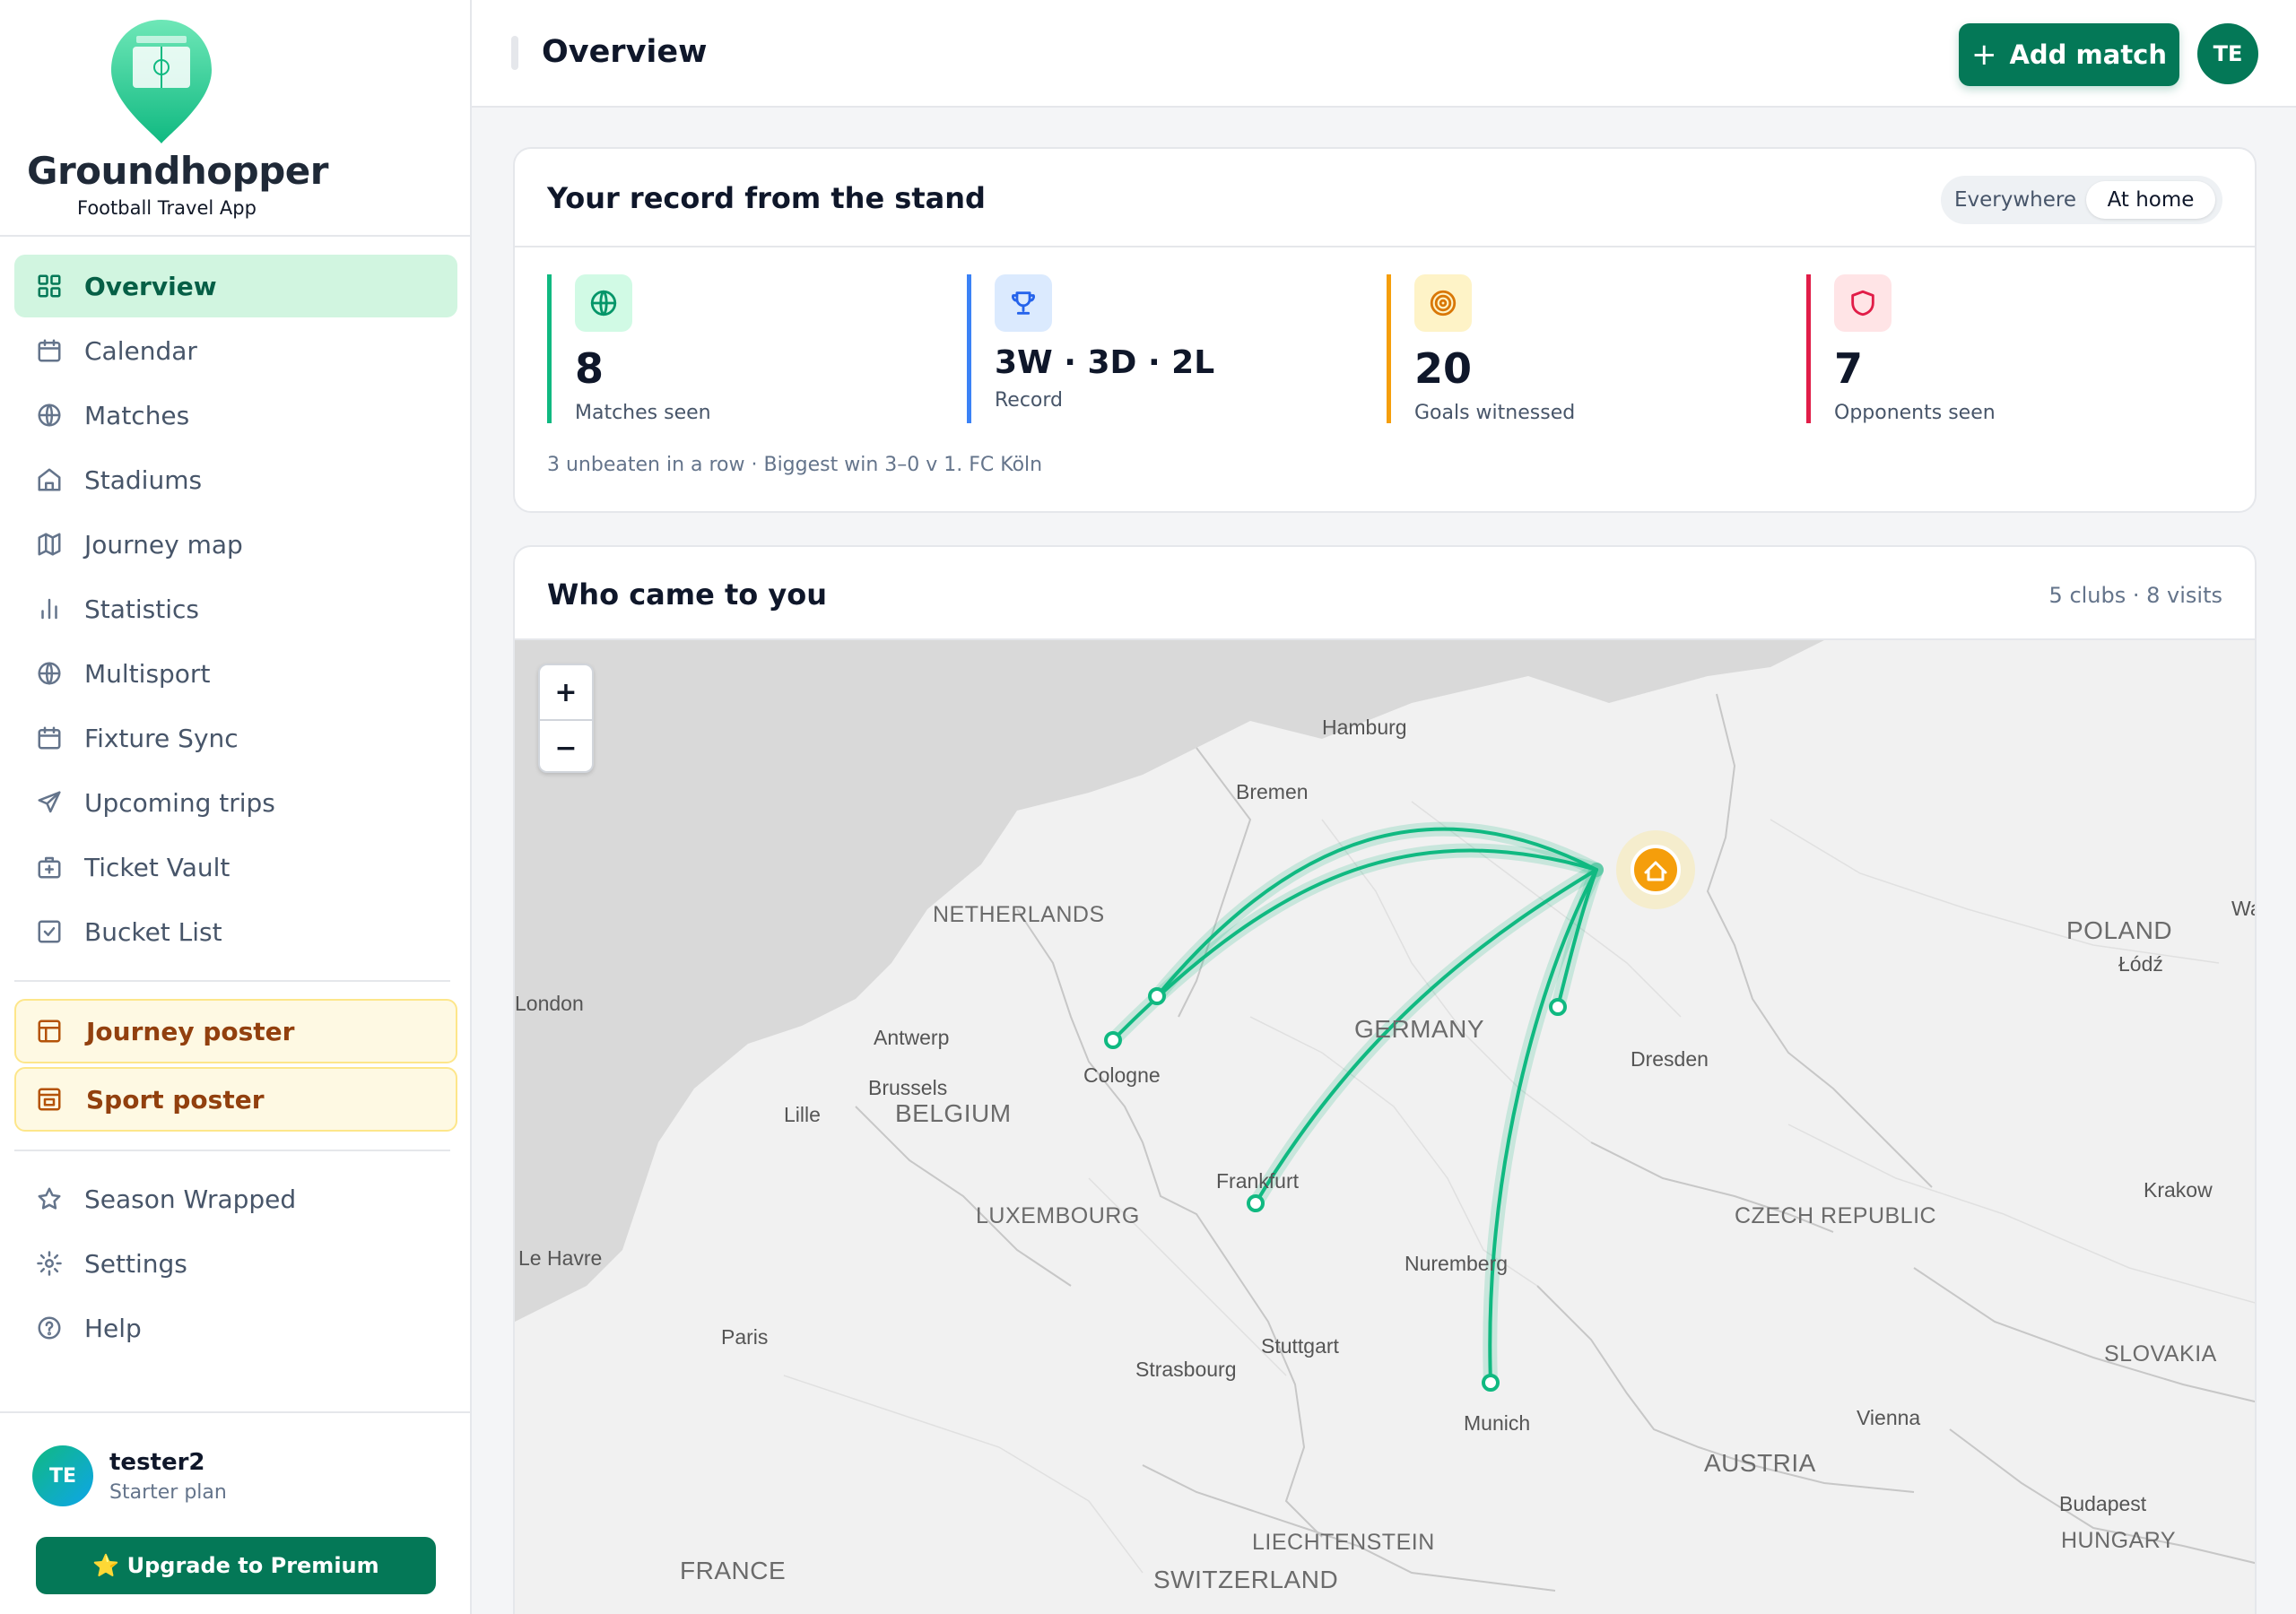  I want to click on zoom-in-button: +, so click(566, 692).